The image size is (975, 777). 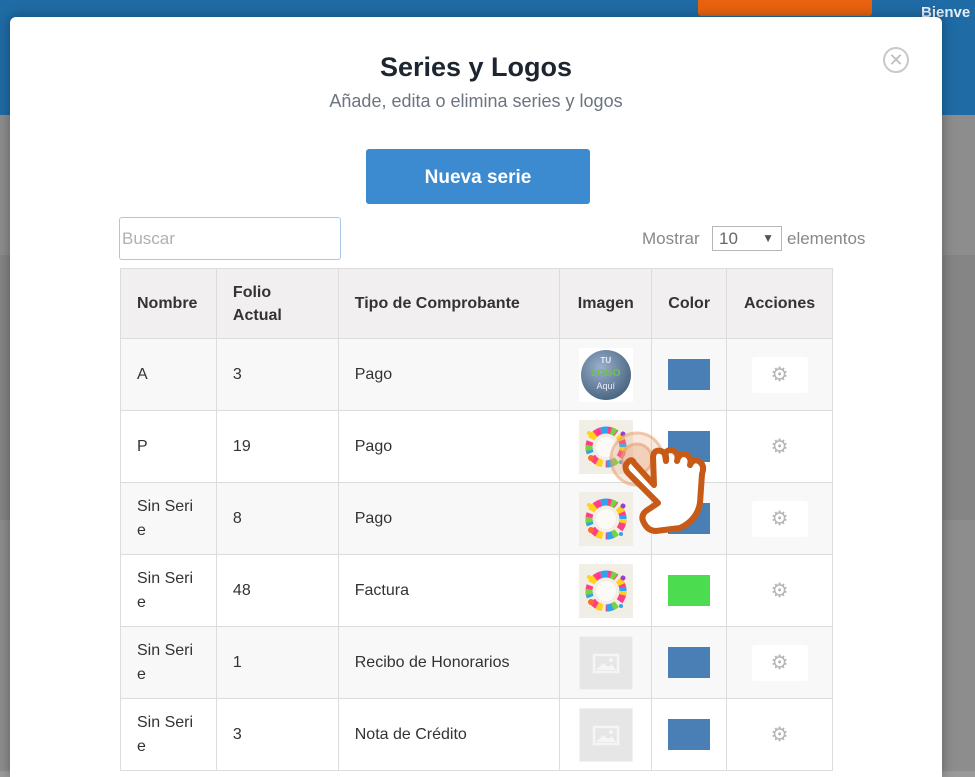 I want to click on logo-text-line3: Aquí, so click(x=606, y=385).